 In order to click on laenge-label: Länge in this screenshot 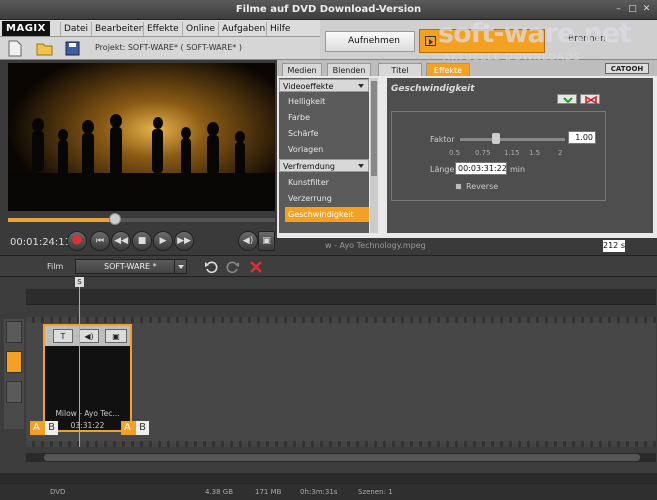, I will do `click(442, 169)`.